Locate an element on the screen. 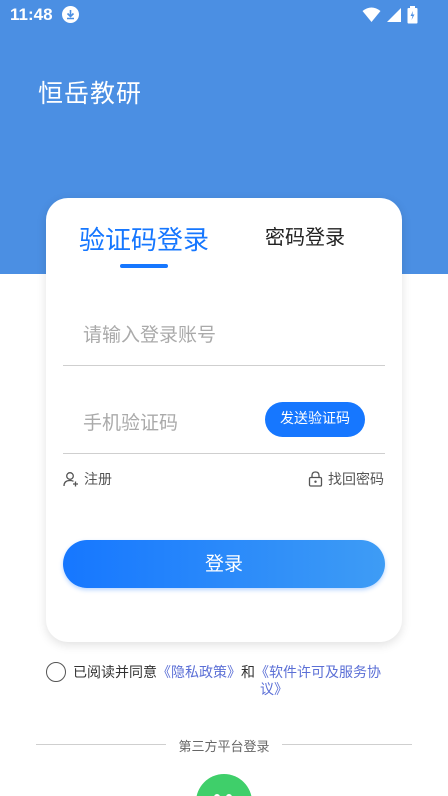  divider-line-right is located at coordinates (347, 744).